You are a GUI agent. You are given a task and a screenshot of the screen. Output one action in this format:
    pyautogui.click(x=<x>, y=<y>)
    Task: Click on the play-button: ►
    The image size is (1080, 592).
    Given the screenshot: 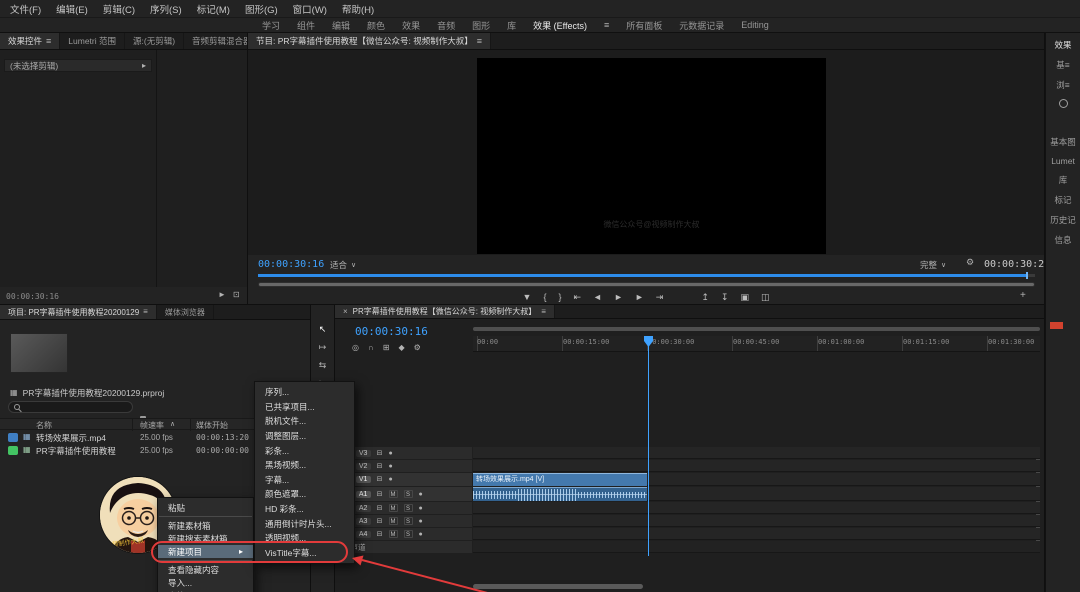 What is the action you would take?
    pyautogui.click(x=618, y=297)
    